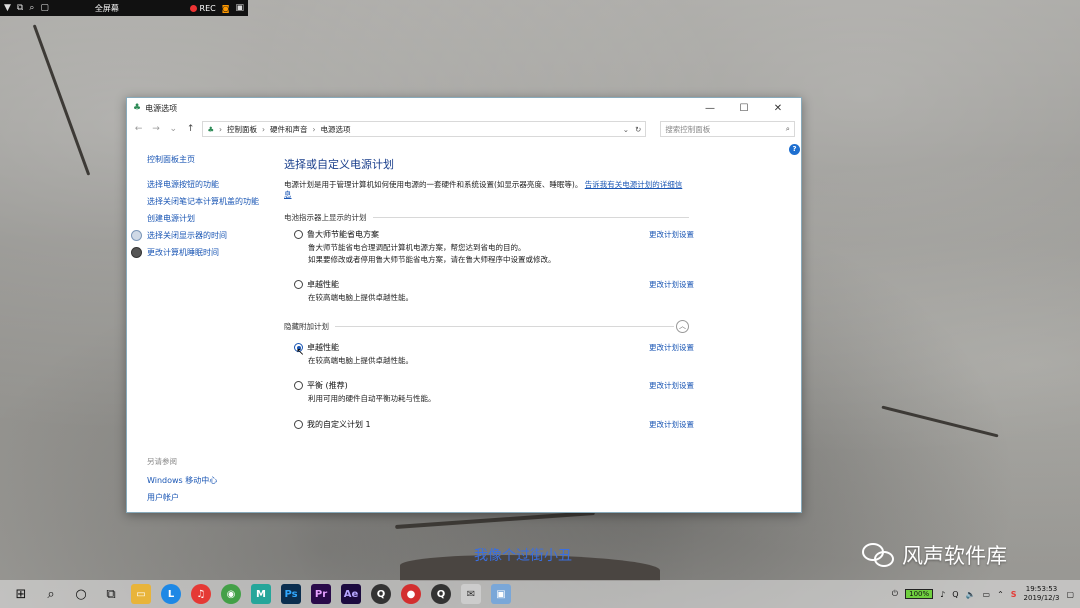 This screenshot has height=608, width=1080. What do you see at coordinates (501, 594) in the screenshot?
I see `control-panel-taskbar-icon: ▣` at bounding box center [501, 594].